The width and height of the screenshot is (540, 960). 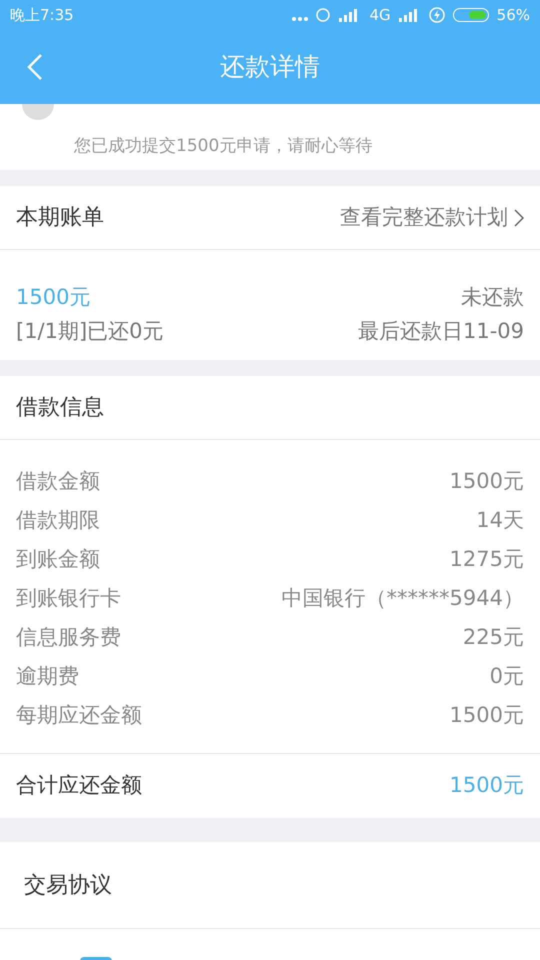 What do you see at coordinates (79, 786) in the screenshot?
I see `total-label: 合计应还金额` at bounding box center [79, 786].